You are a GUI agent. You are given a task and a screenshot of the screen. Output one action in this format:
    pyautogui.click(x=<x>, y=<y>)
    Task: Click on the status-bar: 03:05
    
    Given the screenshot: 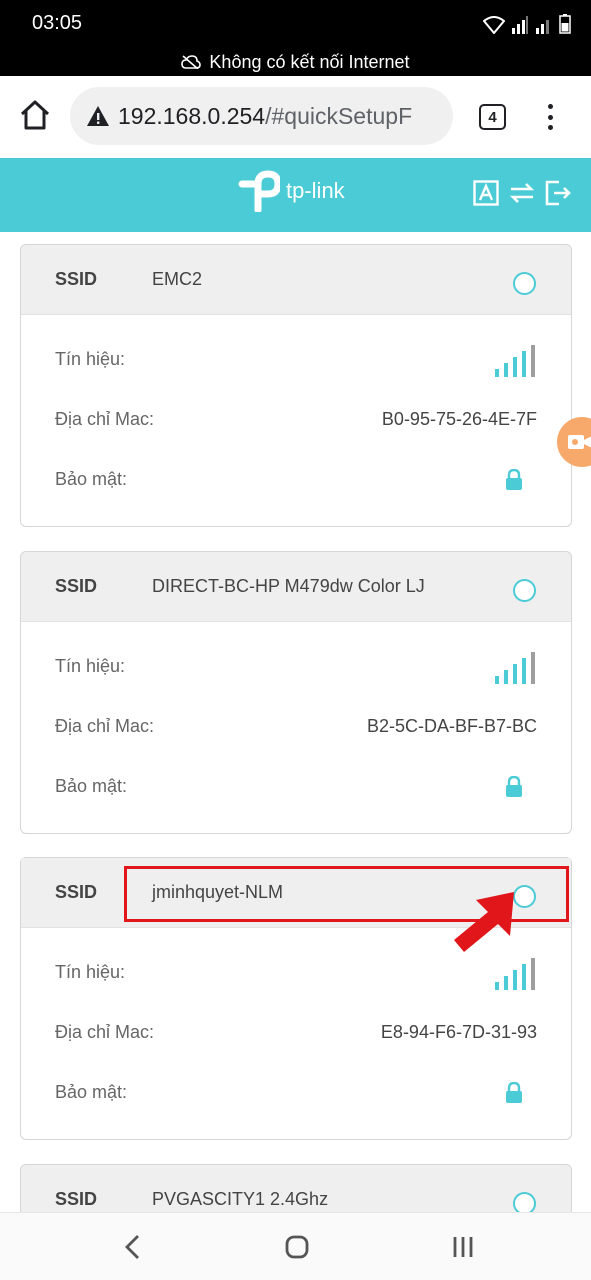 What is the action you would take?
    pyautogui.click(x=295, y=24)
    